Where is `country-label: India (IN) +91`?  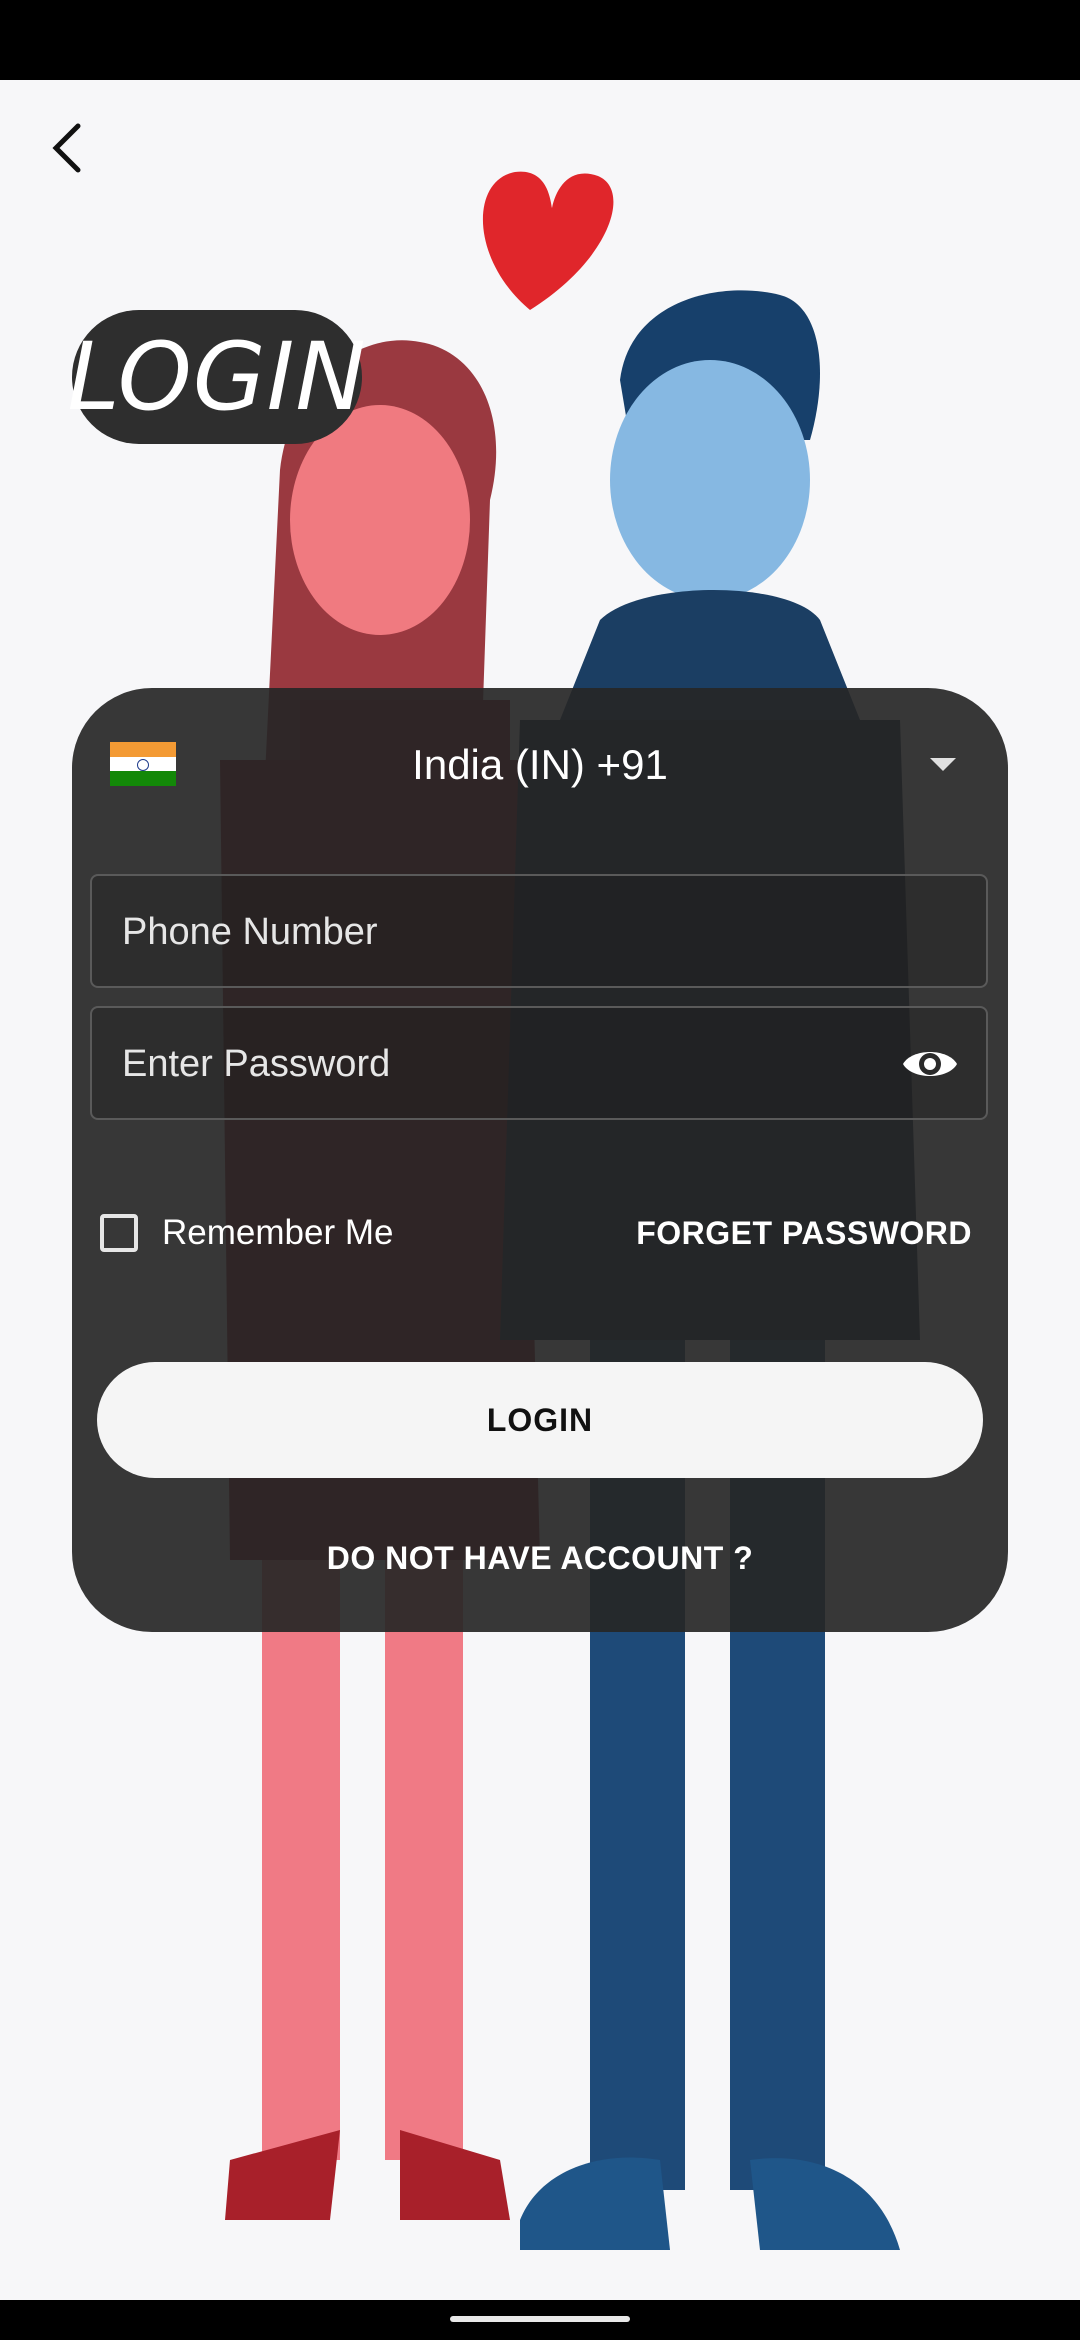
country-label: India (IN) +91 is located at coordinates (540, 764).